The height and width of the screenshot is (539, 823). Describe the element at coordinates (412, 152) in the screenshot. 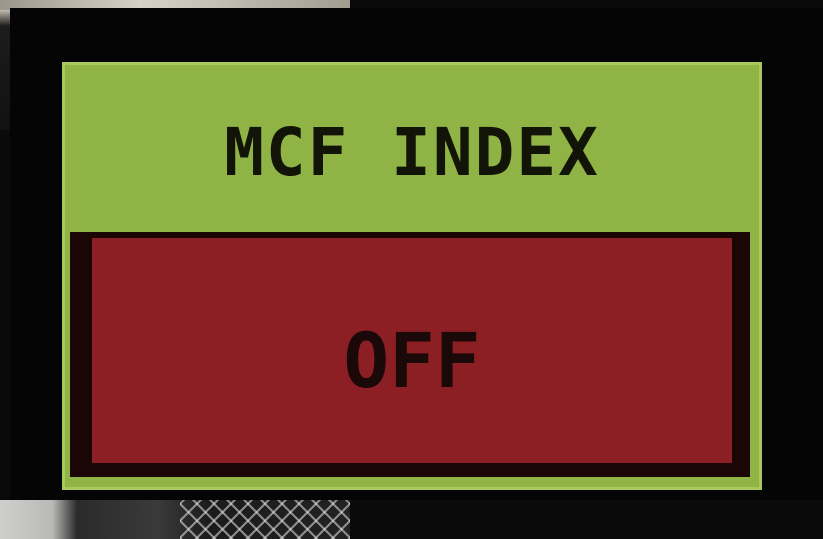

I see `panel-title: MCF INDEX` at that location.